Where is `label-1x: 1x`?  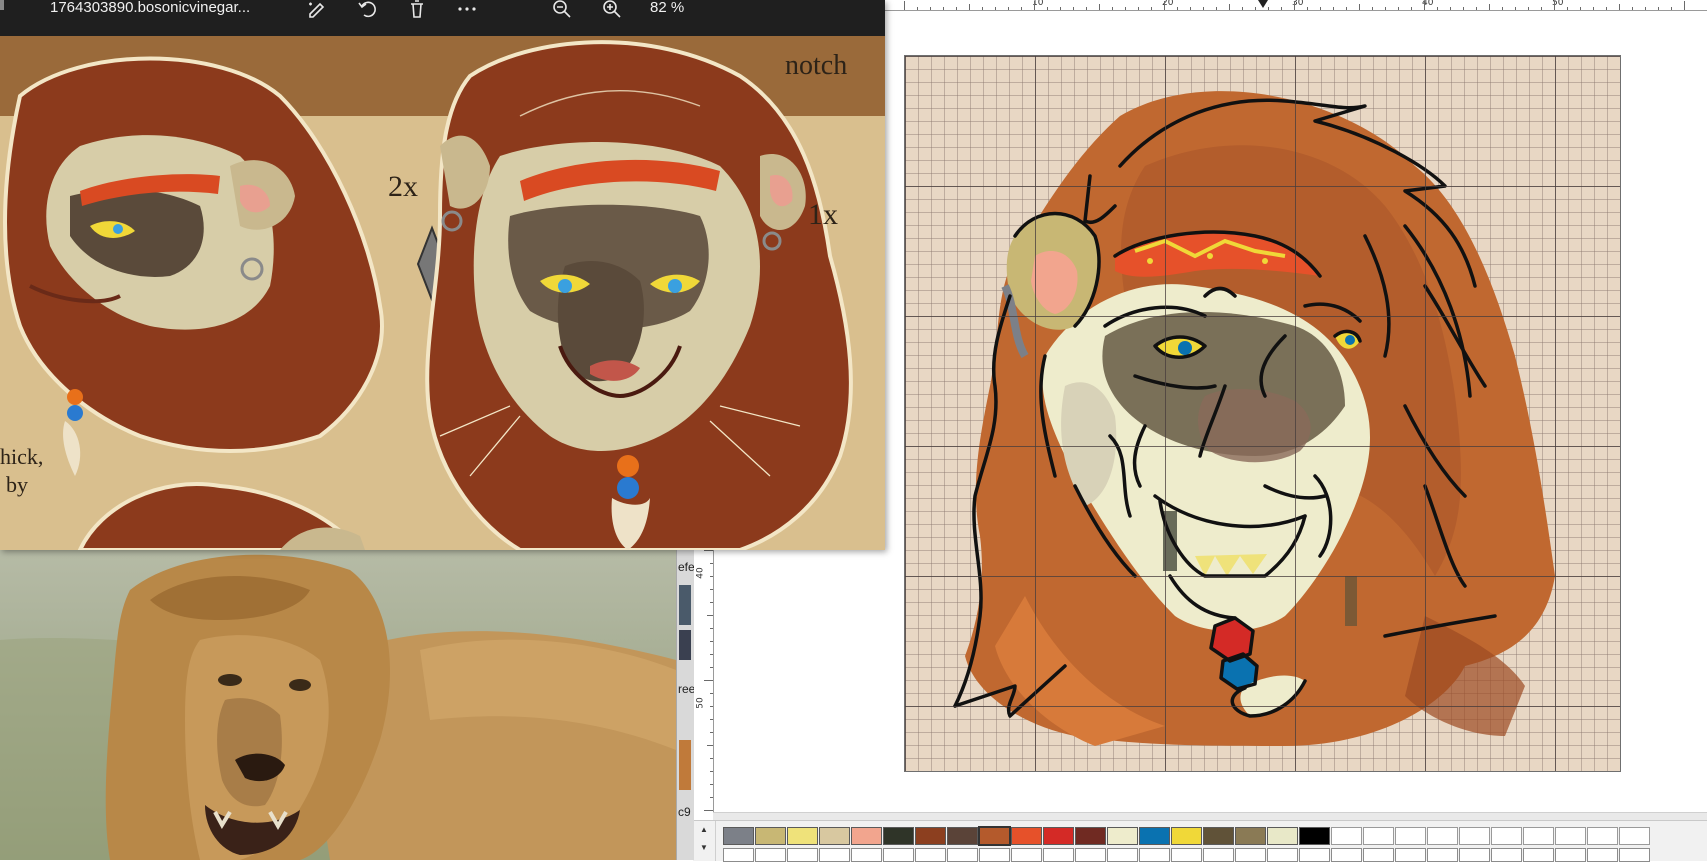
label-1x: 1x is located at coordinates (823, 214).